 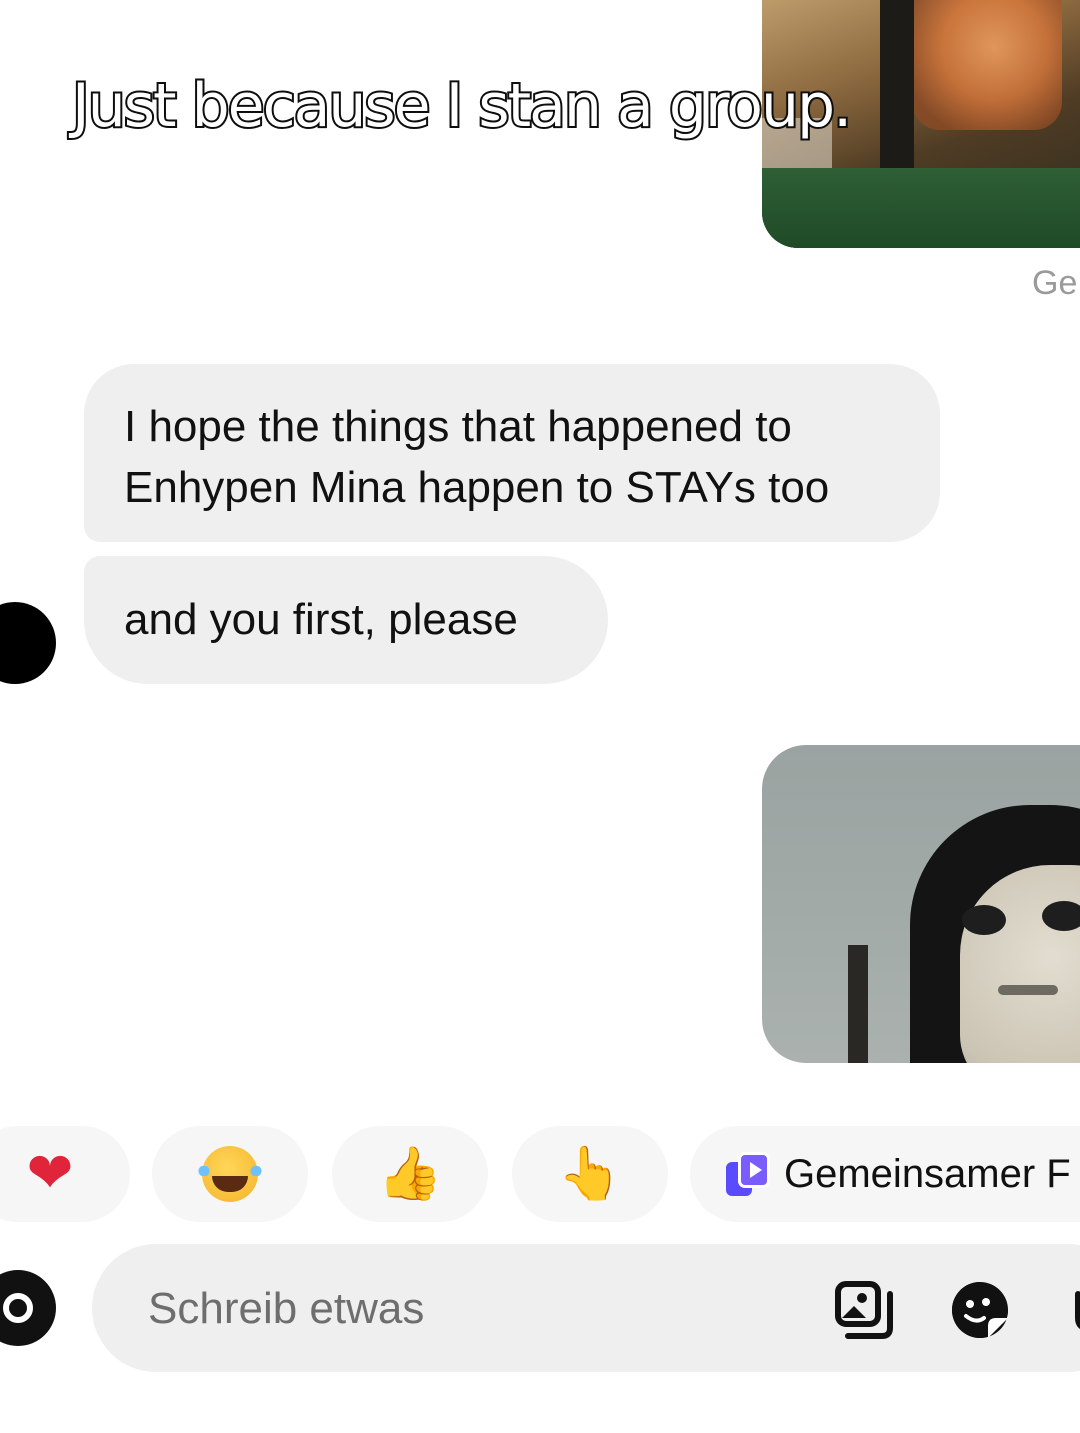 What do you see at coordinates (1069, 1310) in the screenshot?
I see `more-options-icon` at bounding box center [1069, 1310].